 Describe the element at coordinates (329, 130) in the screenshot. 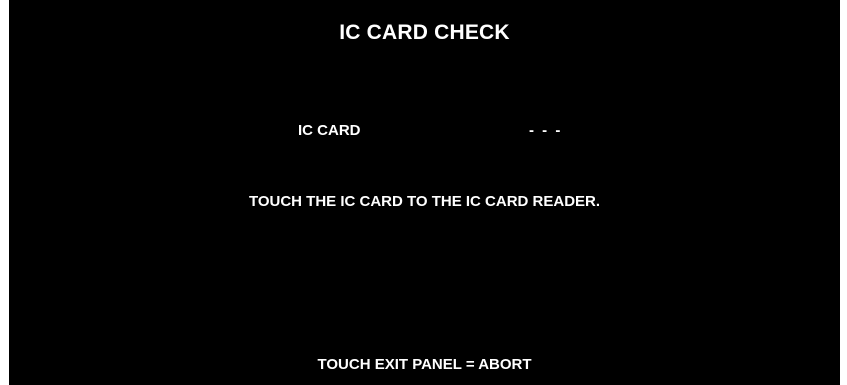

I see `ic-card-status-label: IC CARD` at that location.